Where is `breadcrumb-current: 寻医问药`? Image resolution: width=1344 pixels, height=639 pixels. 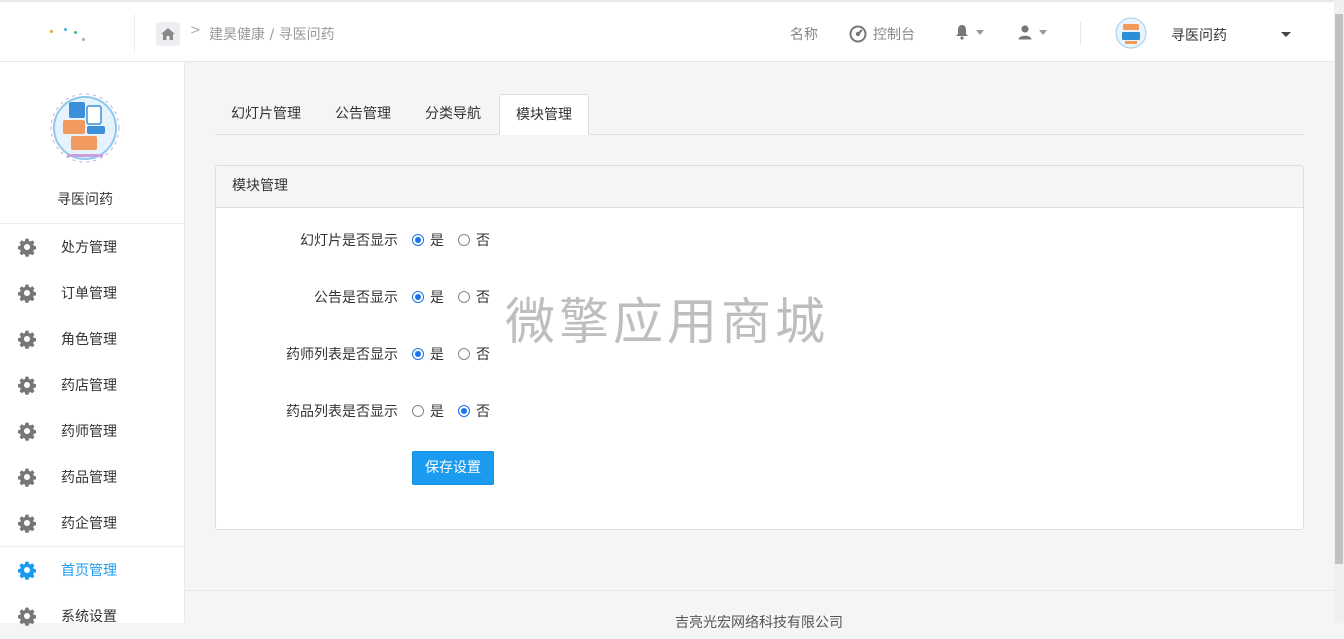
breadcrumb-current: 寻医问药 is located at coordinates (306, 35).